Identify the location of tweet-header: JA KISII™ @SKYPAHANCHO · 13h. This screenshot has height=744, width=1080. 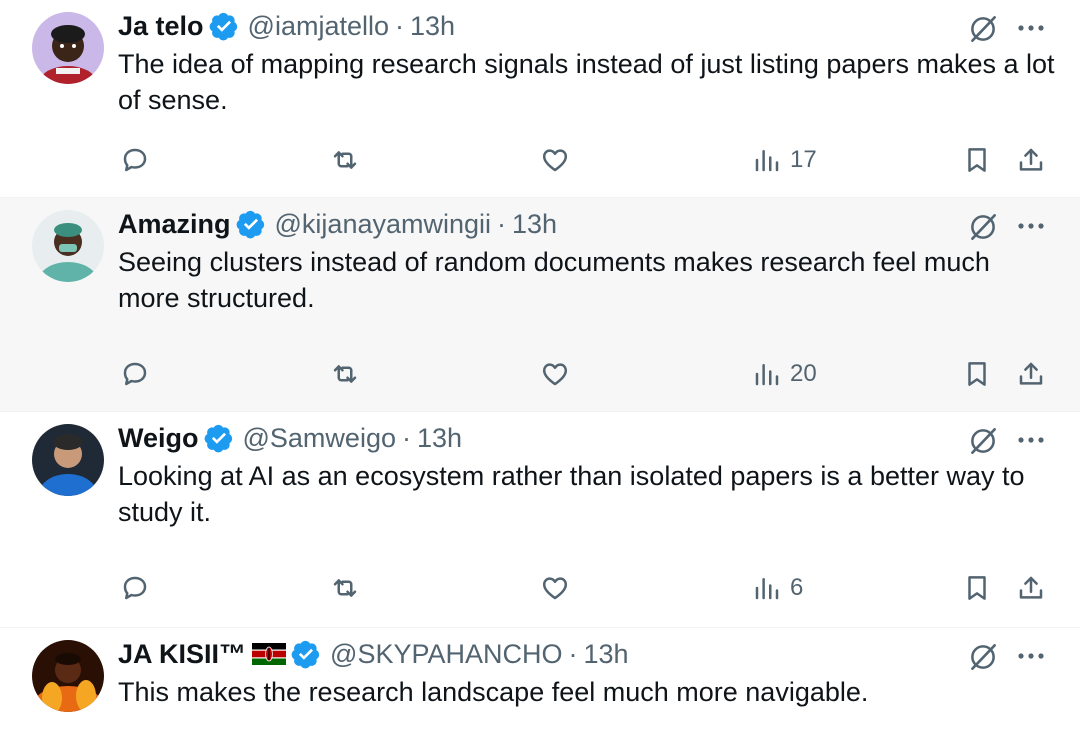
(373, 654).